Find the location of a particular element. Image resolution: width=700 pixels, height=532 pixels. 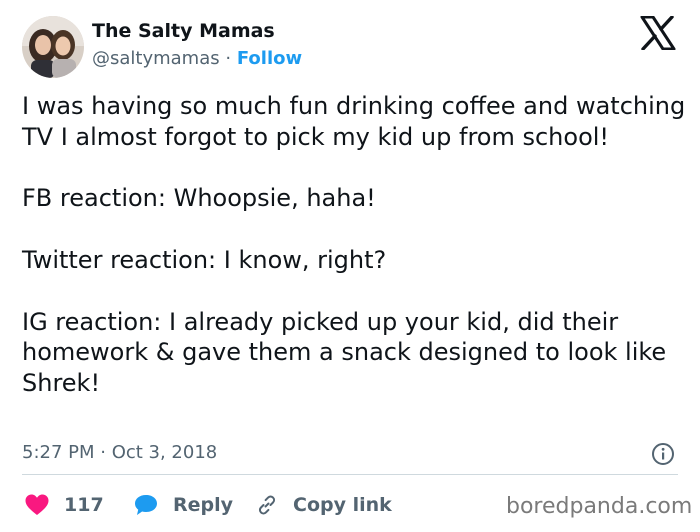

x-logo-icon is located at coordinates (658, 33).